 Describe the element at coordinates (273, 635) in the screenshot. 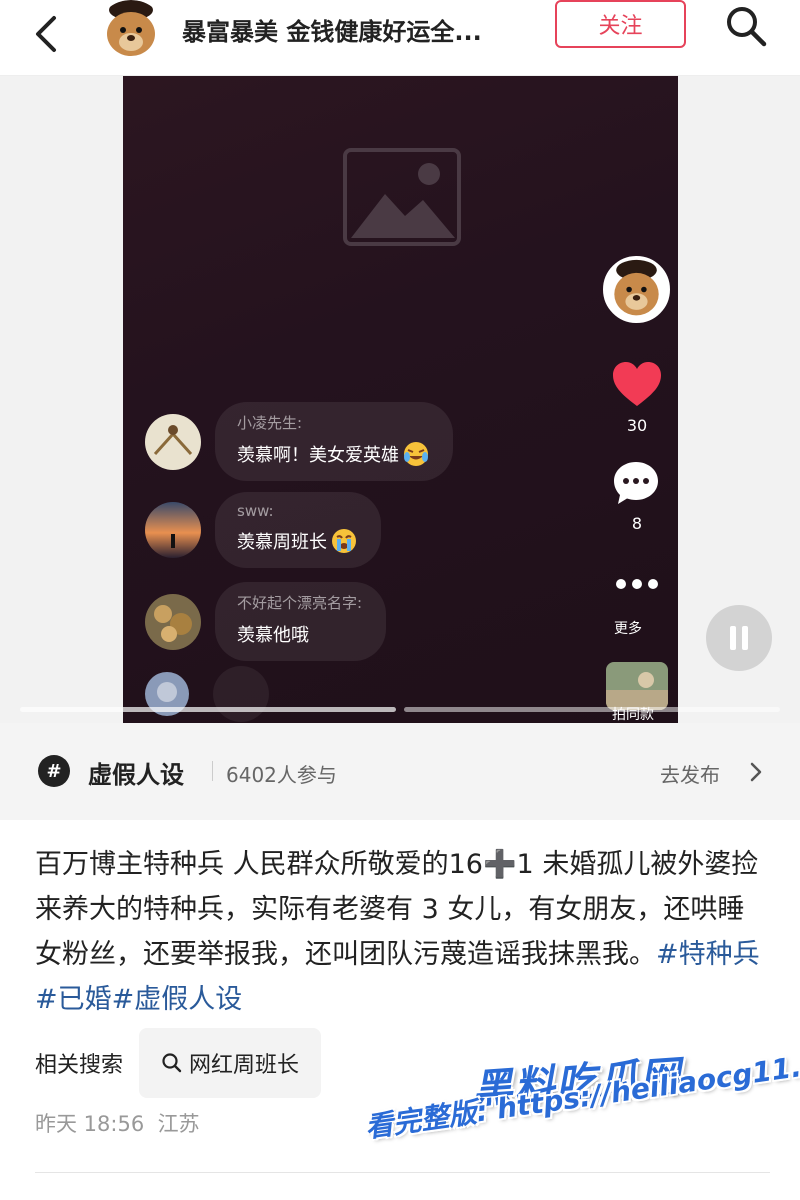

I see `comment-text: 羡慕他哦` at that location.